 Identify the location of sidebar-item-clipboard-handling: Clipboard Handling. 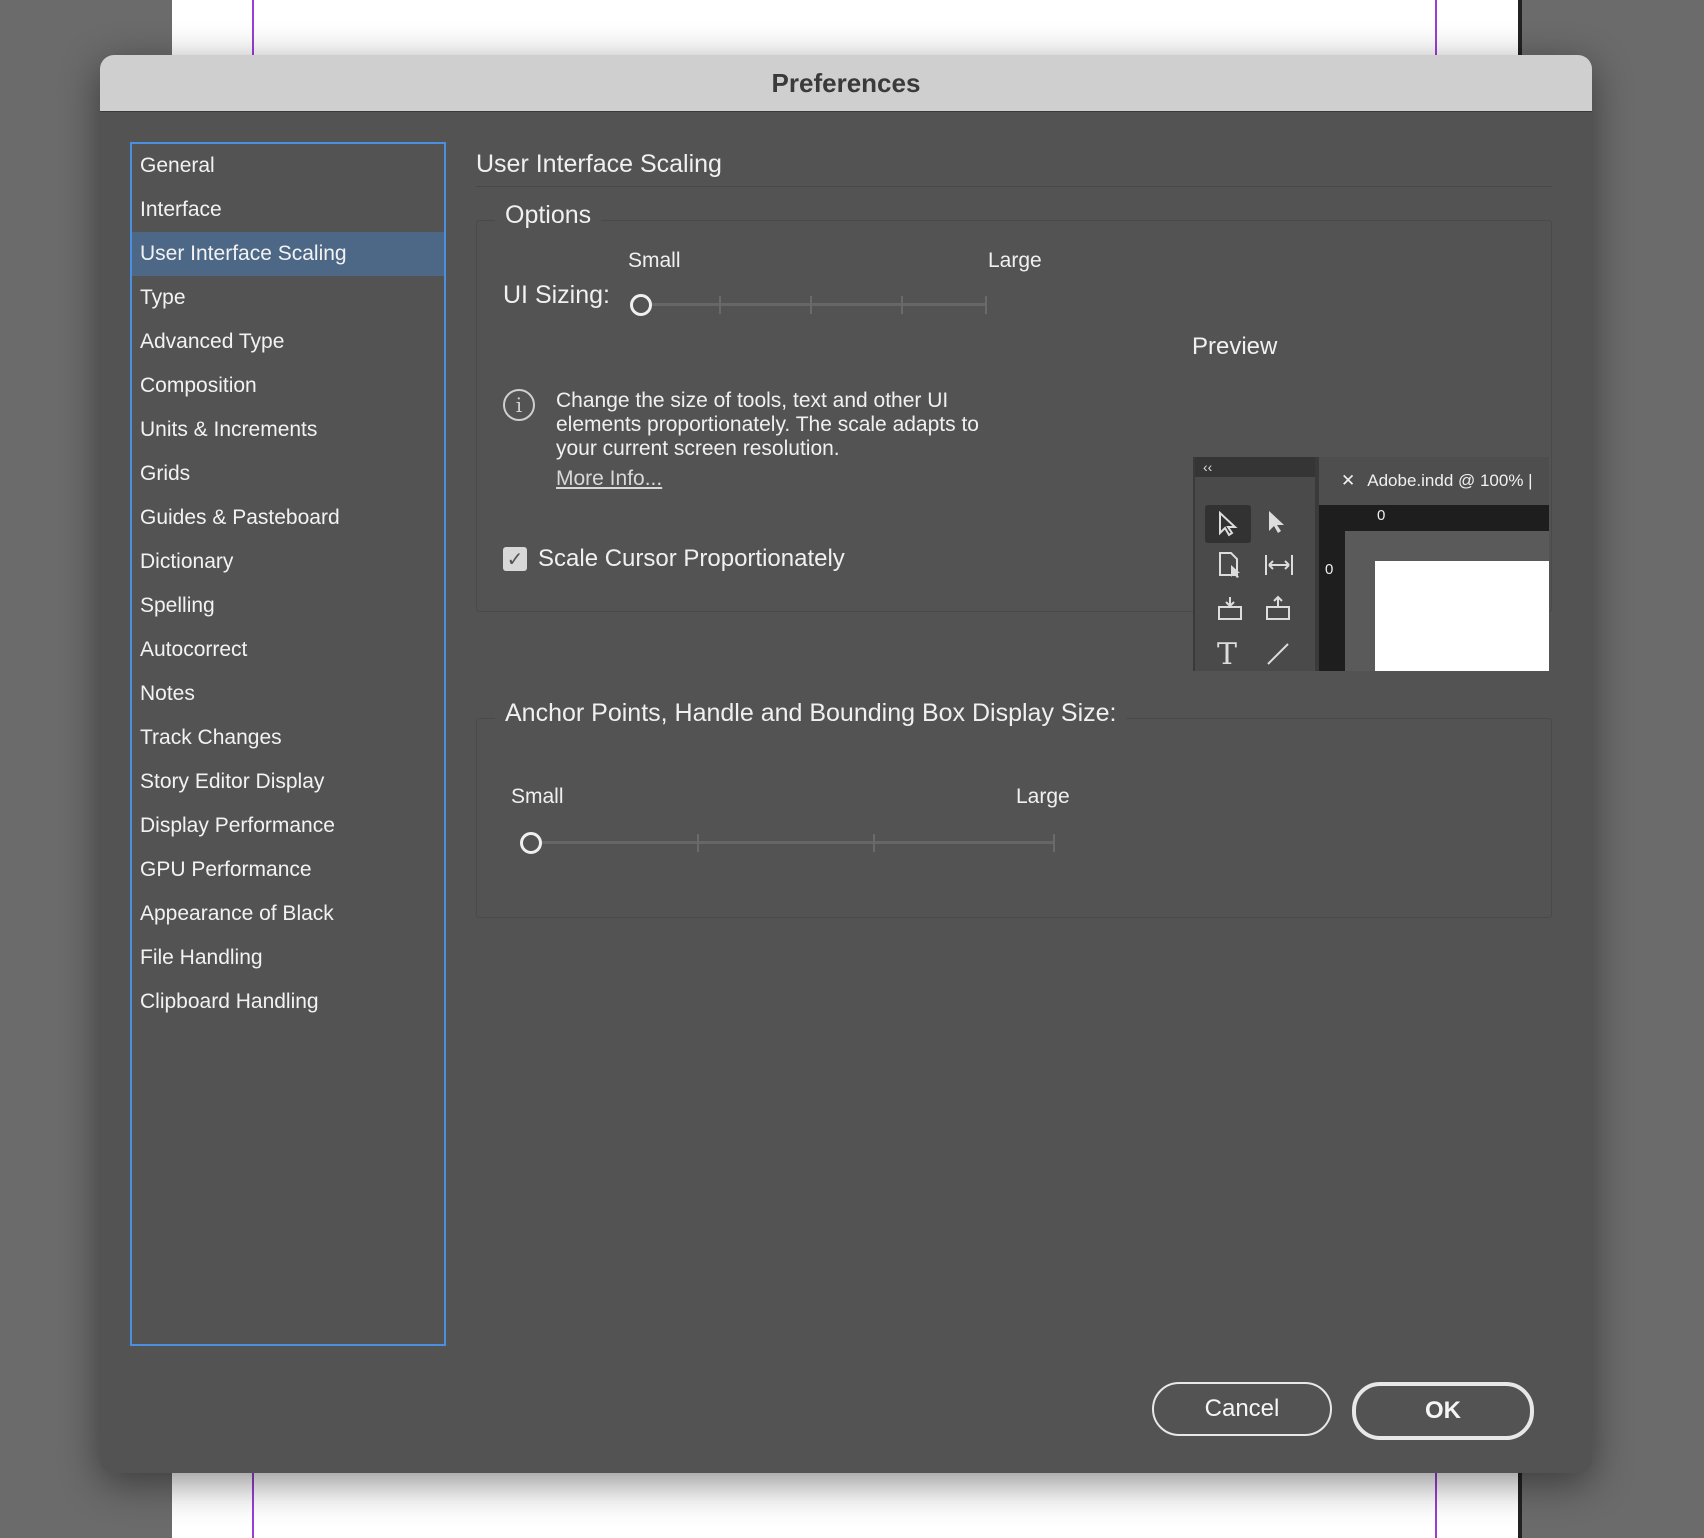
(288, 1002).